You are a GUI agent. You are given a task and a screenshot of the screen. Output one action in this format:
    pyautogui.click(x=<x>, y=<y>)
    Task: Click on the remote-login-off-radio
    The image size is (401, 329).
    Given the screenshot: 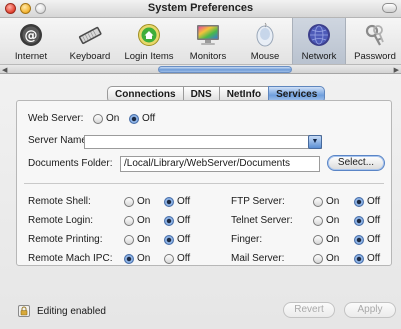 What is the action you would take?
    pyautogui.click(x=169, y=221)
    